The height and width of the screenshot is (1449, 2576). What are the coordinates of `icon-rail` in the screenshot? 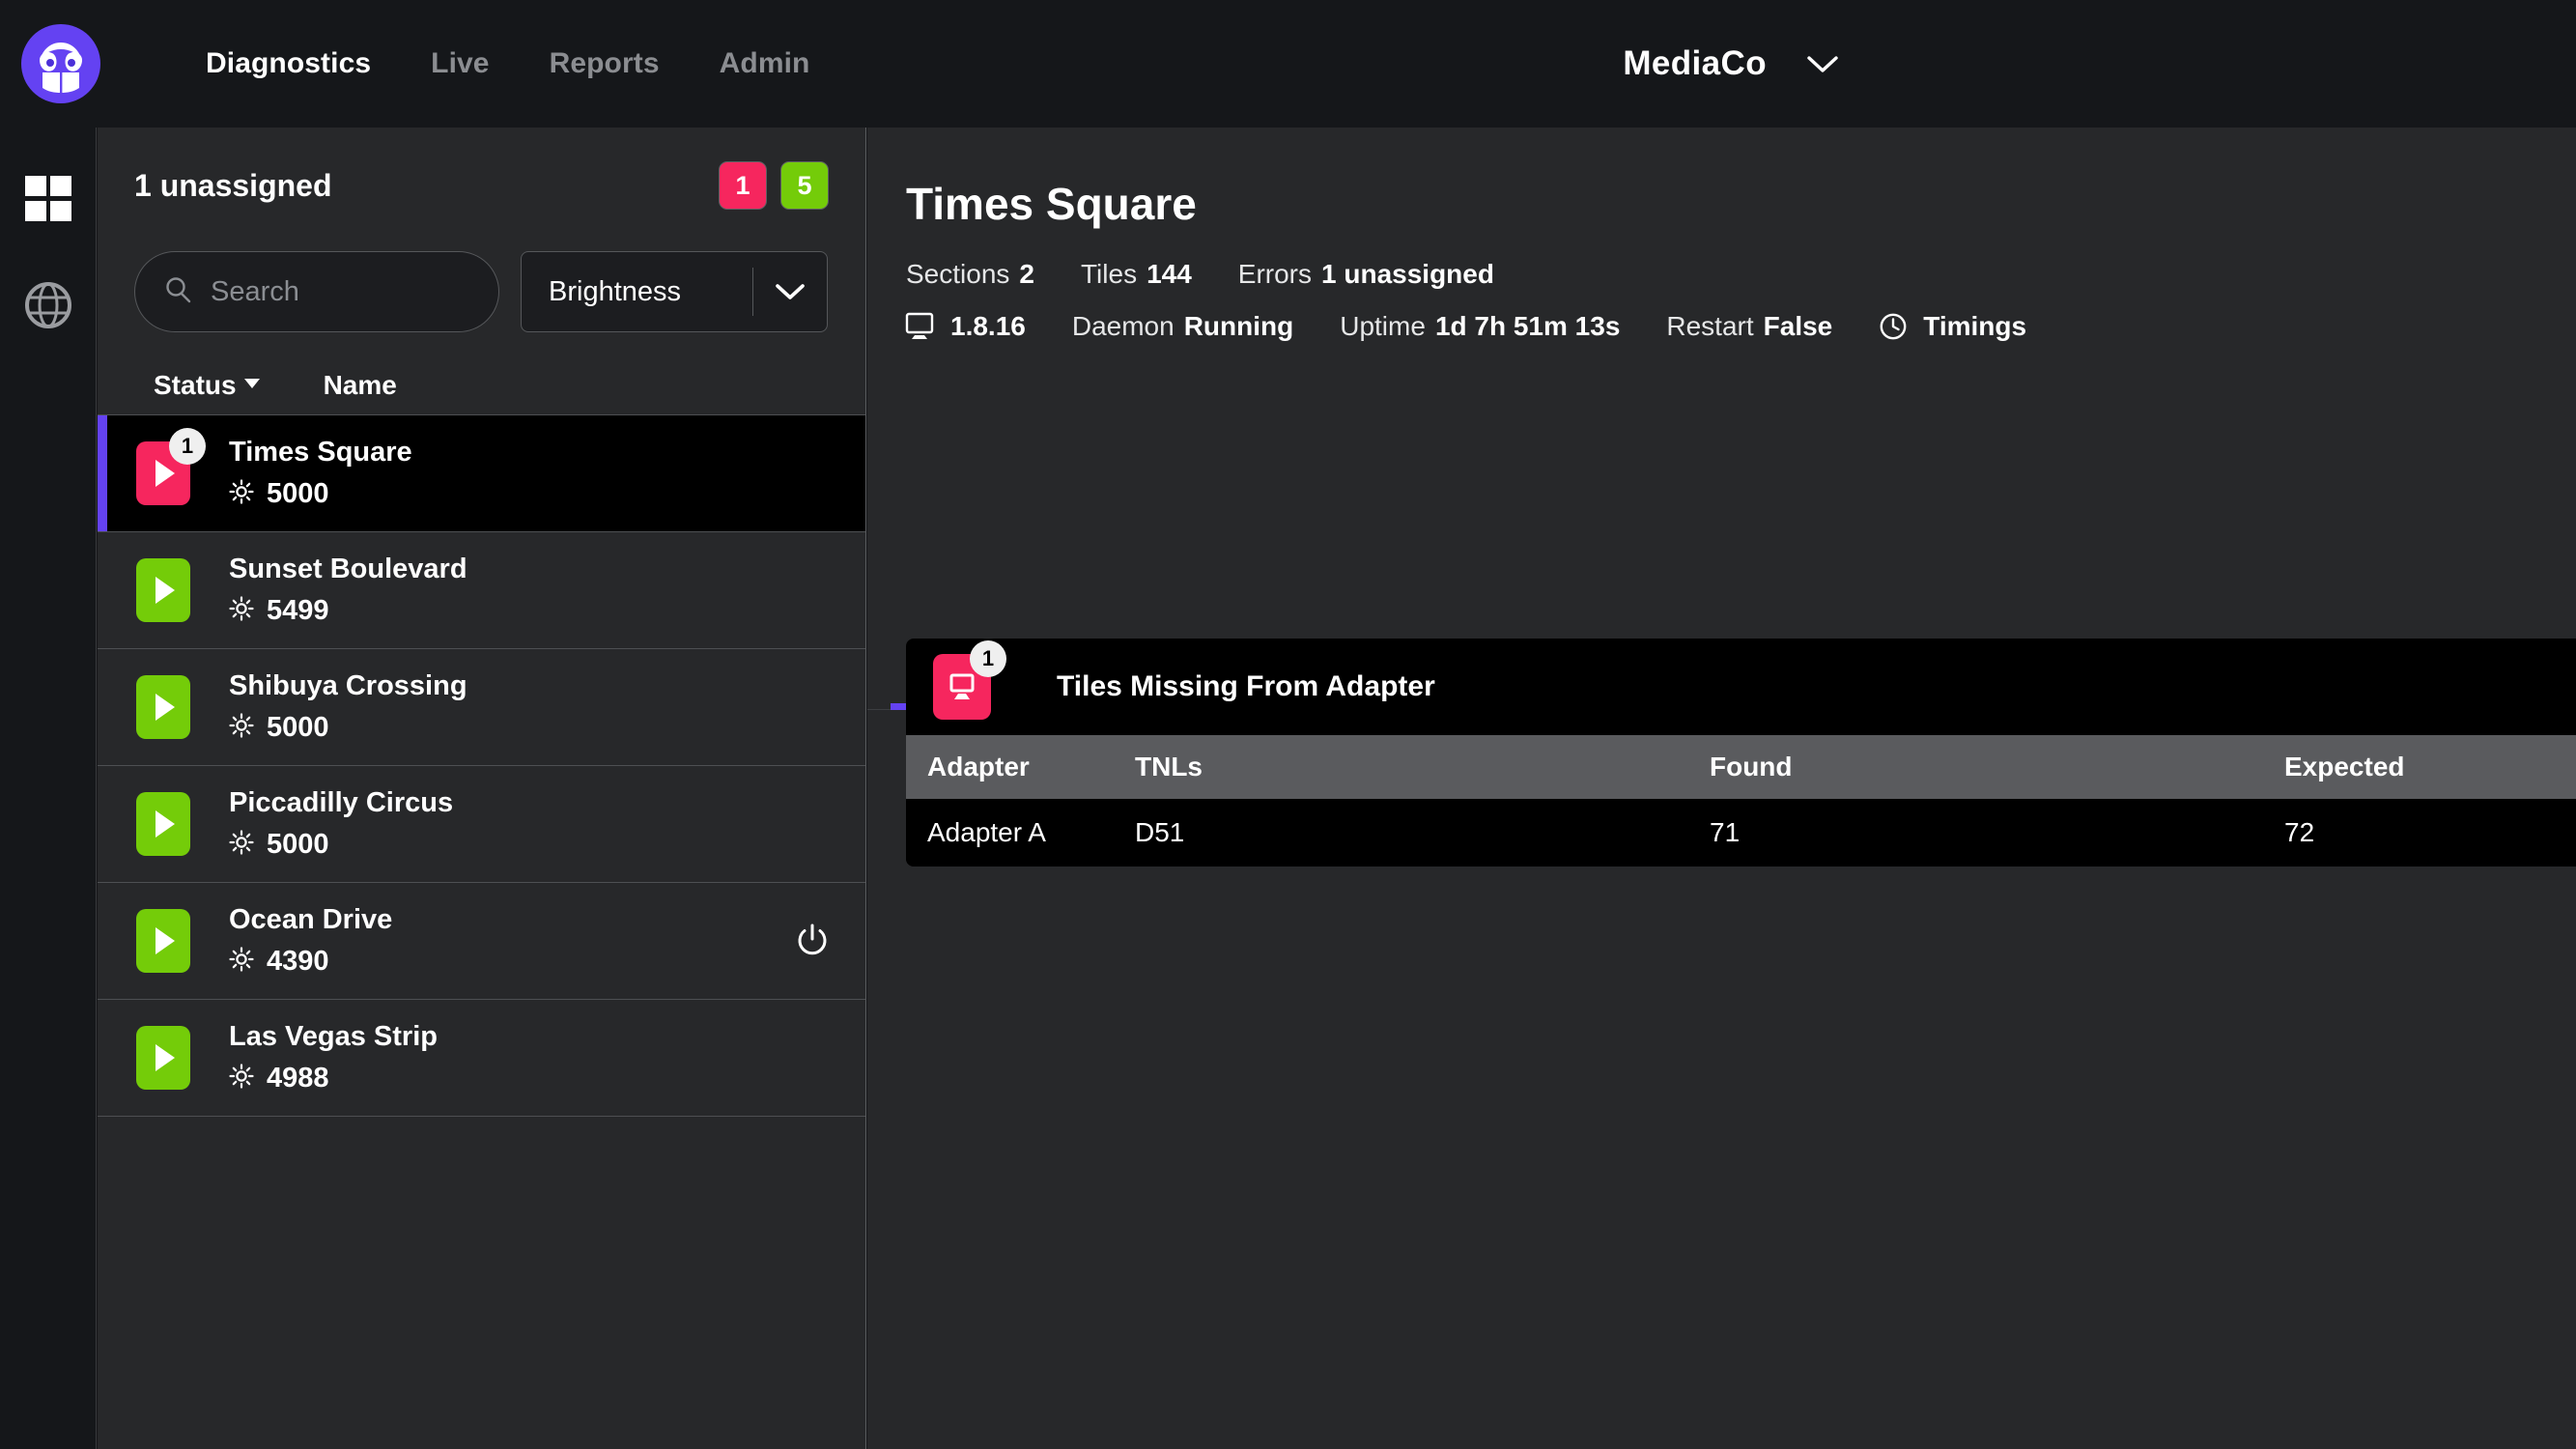 It's located at (48, 788).